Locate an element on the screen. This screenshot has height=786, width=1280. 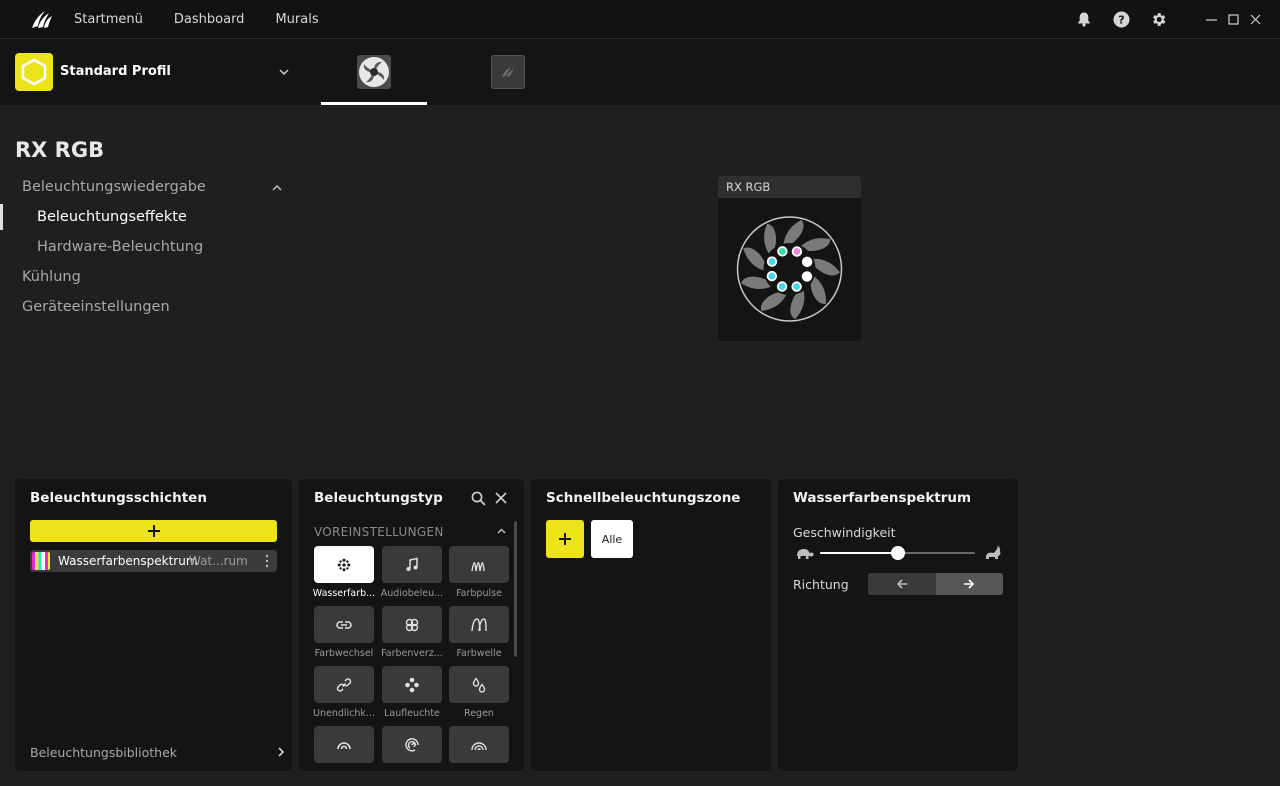
help-icon: ? is located at coordinates (1121, 19).